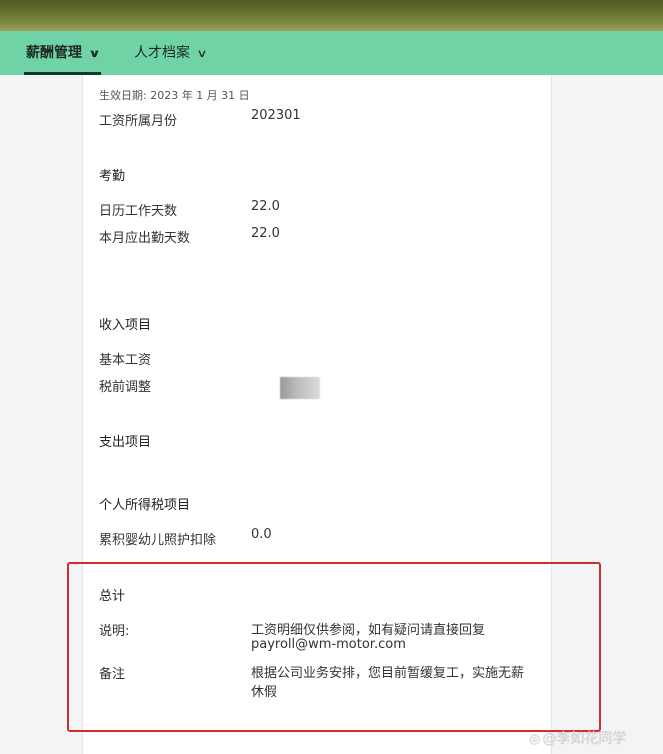 The height and width of the screenshot is (754, 663). Describe the element at coordinates (331, 53) in the screenshot. I see `top-navbar: 薪酬管理 ∨ 人才档案 ∨` at that location.